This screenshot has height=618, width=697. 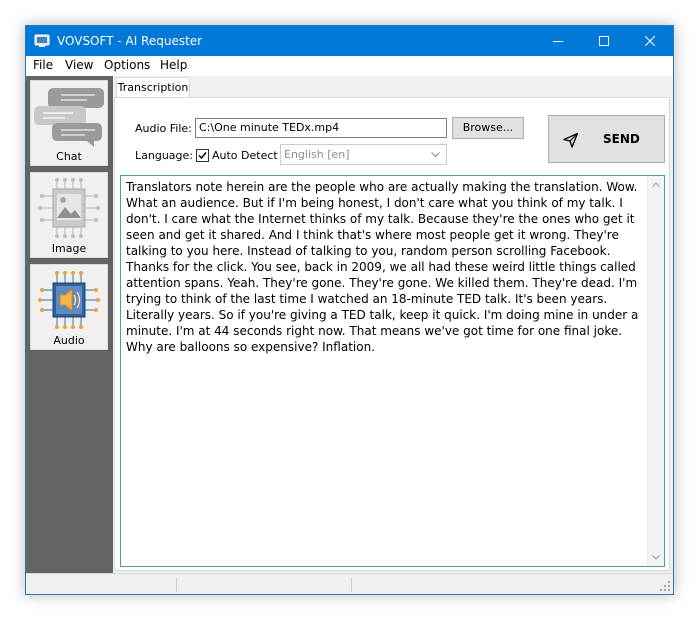 What do you see at coordinates (349, 41) in the screenshot?
I see `title-bar: VOVSOFT - AI Requester` at bounding box center [349, 41].